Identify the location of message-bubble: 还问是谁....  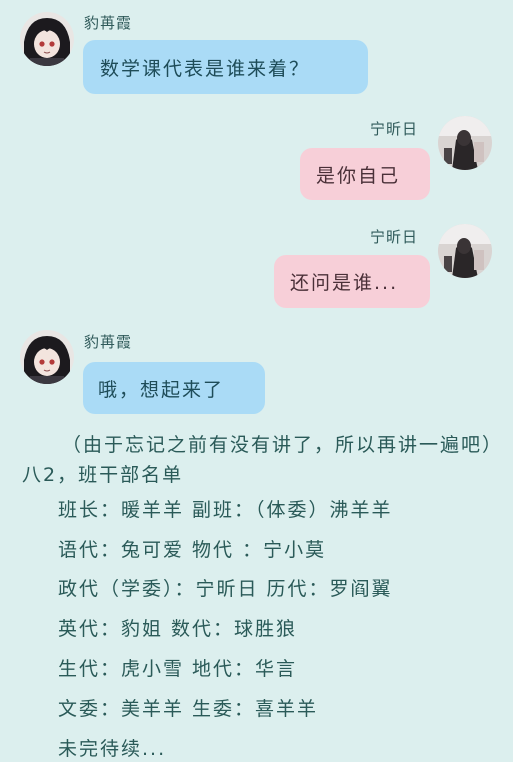
(352, 281).